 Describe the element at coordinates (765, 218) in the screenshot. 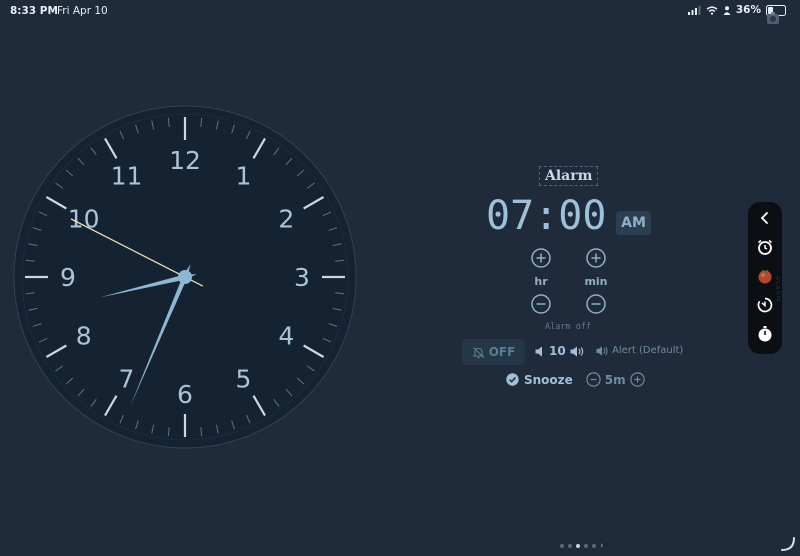

I see `back-icon` at that location.